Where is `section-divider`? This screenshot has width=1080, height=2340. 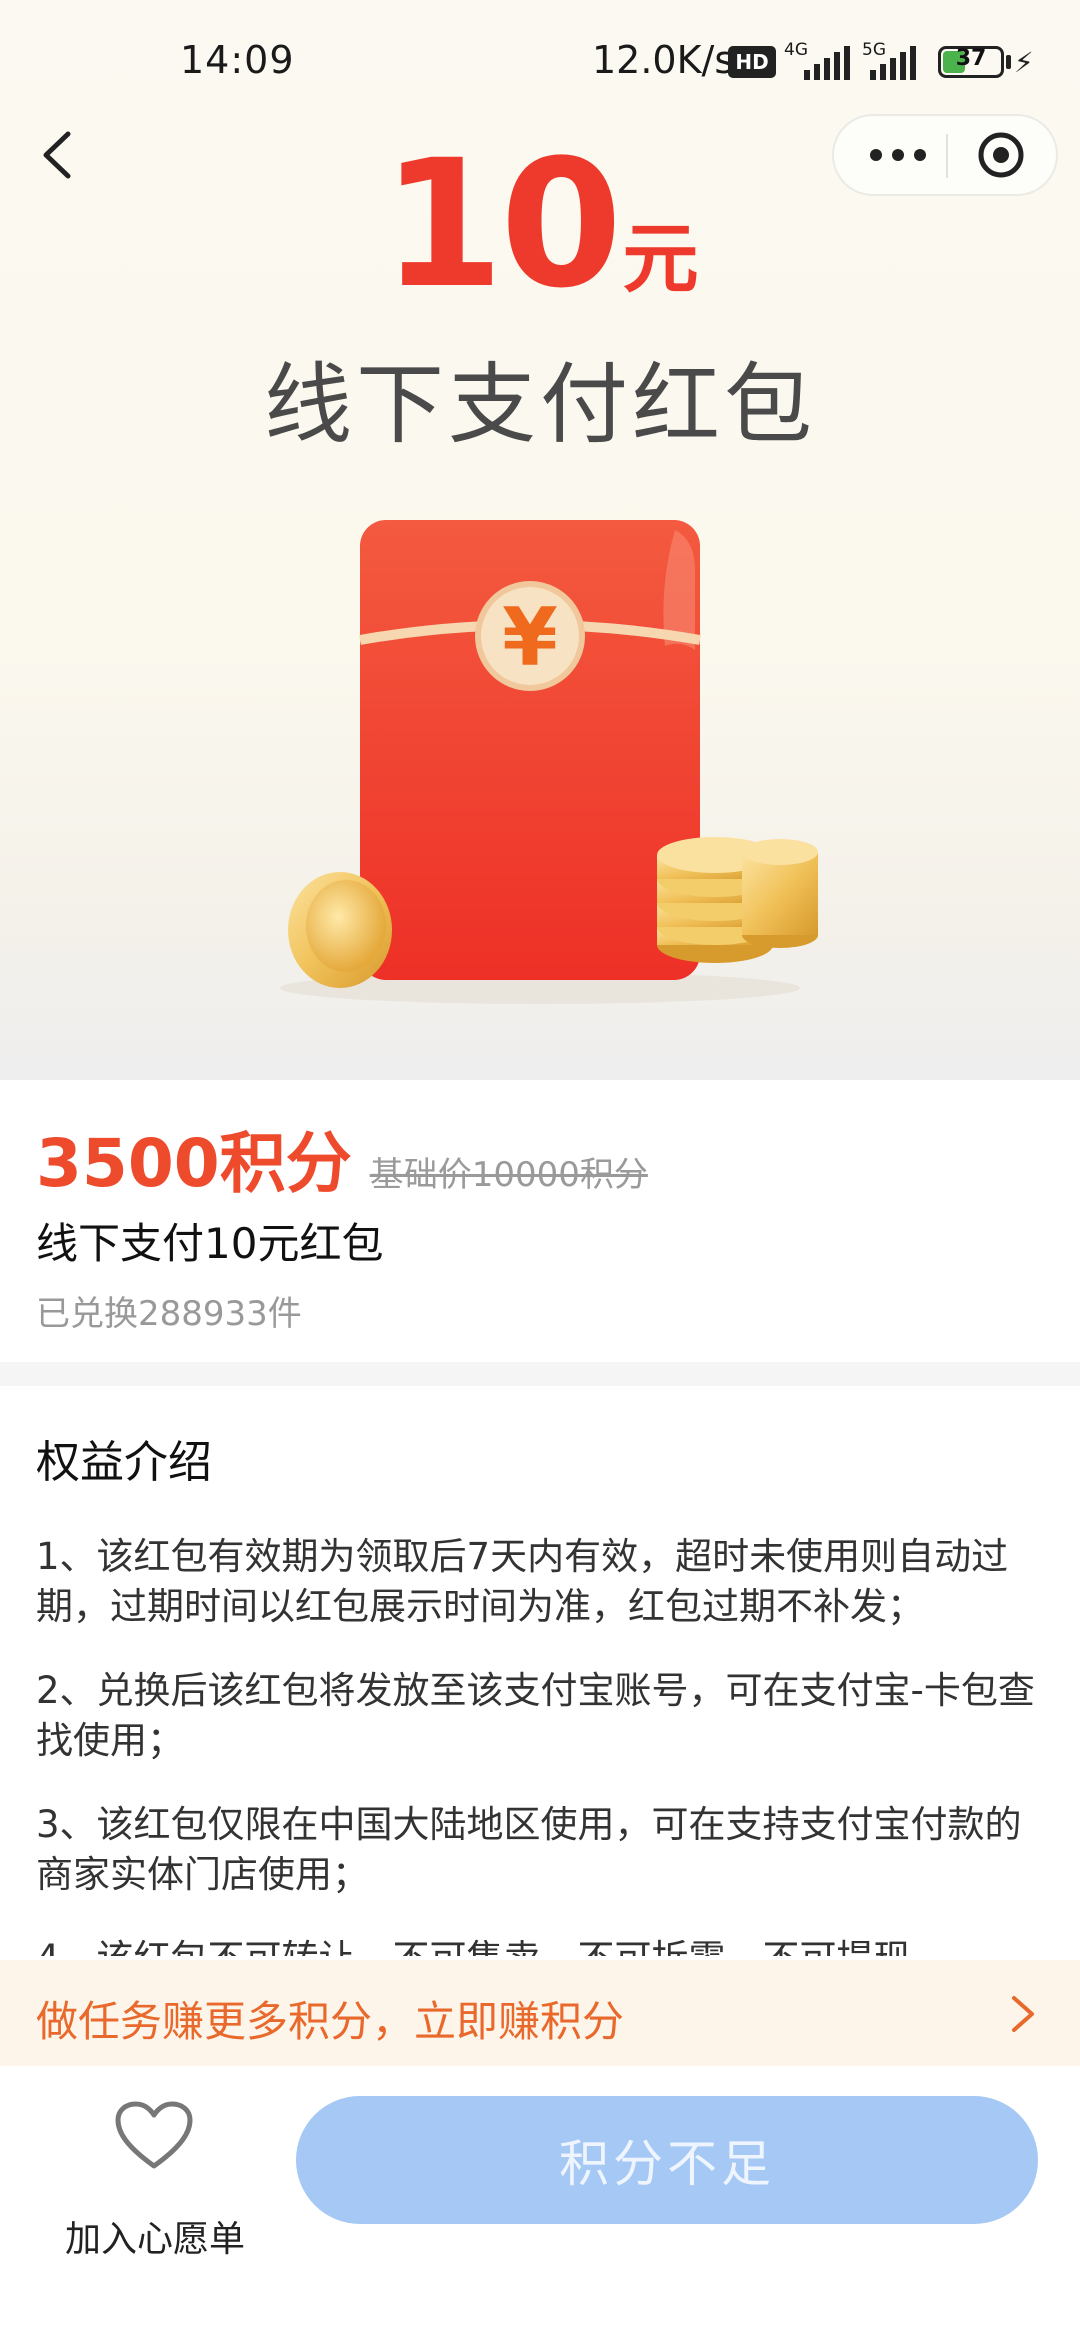 section-divider is located at coordinates (540, 1374).